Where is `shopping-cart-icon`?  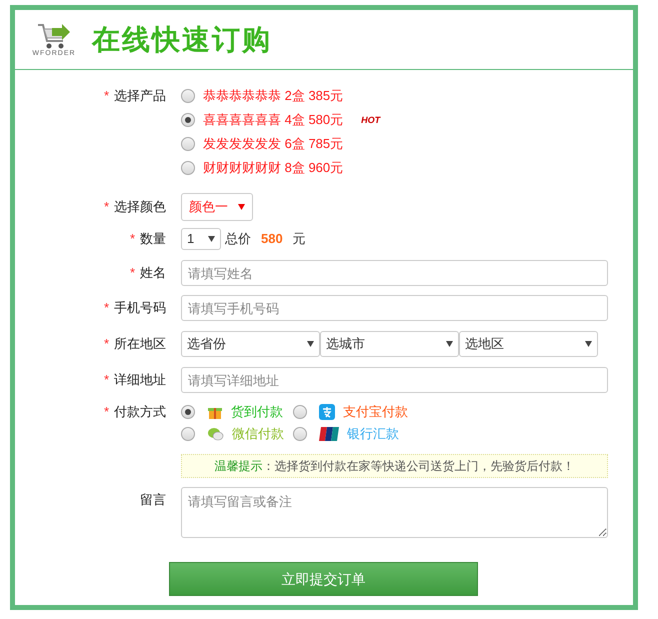
shopping-cart-icon is located at coordinates (54, 36).